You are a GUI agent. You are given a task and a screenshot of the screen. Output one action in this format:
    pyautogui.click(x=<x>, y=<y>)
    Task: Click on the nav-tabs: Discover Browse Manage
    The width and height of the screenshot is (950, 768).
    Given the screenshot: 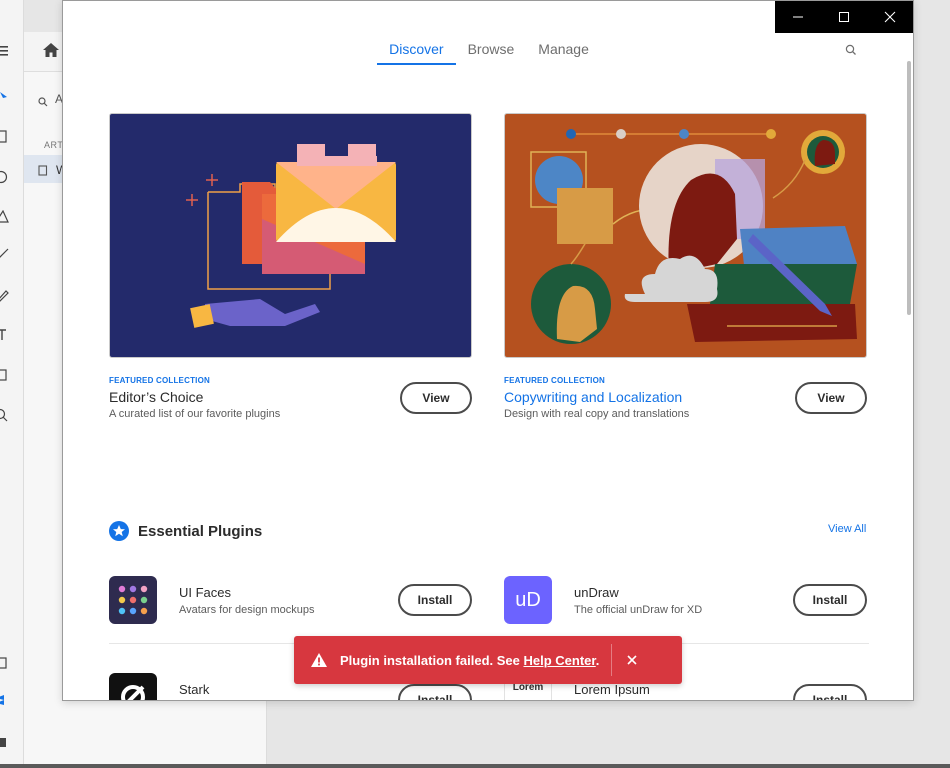 What is the action you would take?
    pyautogui.click(x=488, y=53)
    